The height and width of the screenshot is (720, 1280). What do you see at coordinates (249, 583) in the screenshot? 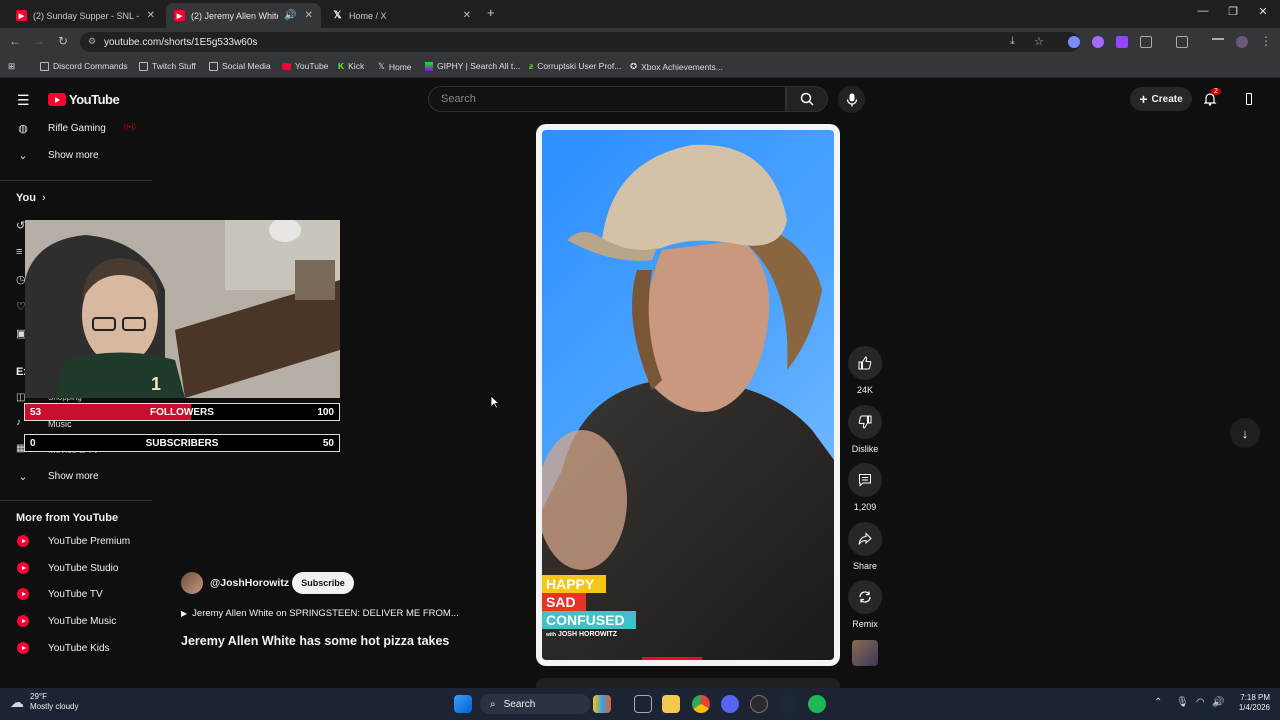
I see `channel-handle: @JoshHorowitz` at bounding box center [249, 583].